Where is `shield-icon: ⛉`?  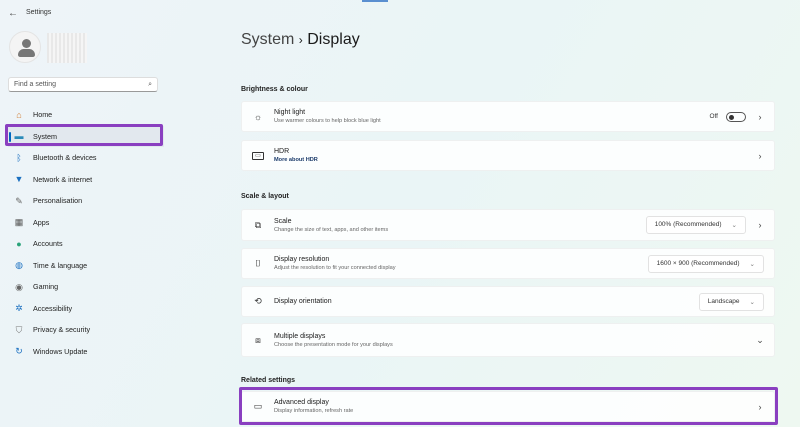
shield-icon: ⛉ is located at coordinates (19, 329).